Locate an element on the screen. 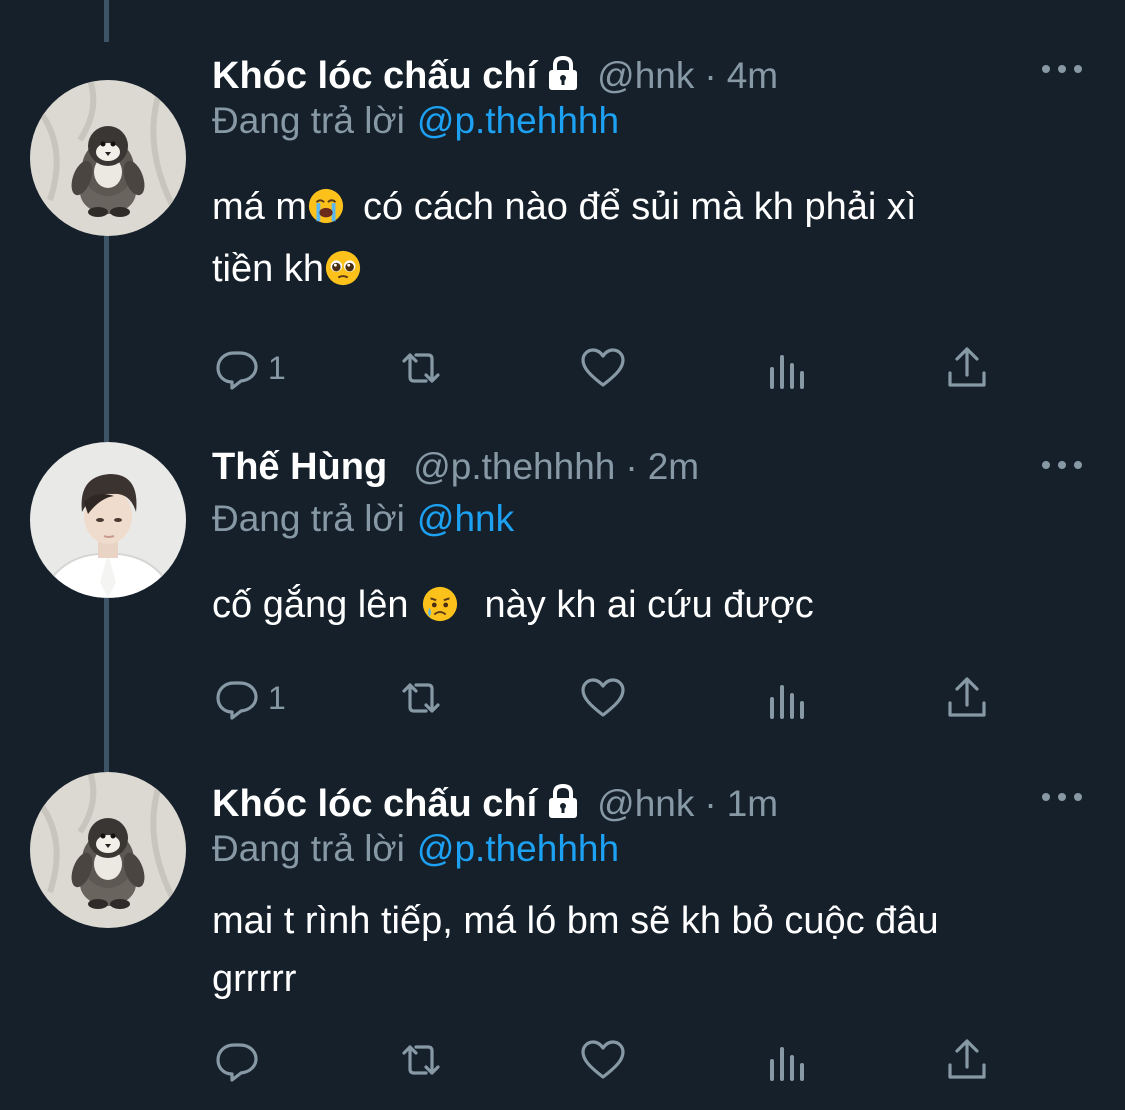  tweet-text-line: cố gắng lên is located at coordinates (310, 605).